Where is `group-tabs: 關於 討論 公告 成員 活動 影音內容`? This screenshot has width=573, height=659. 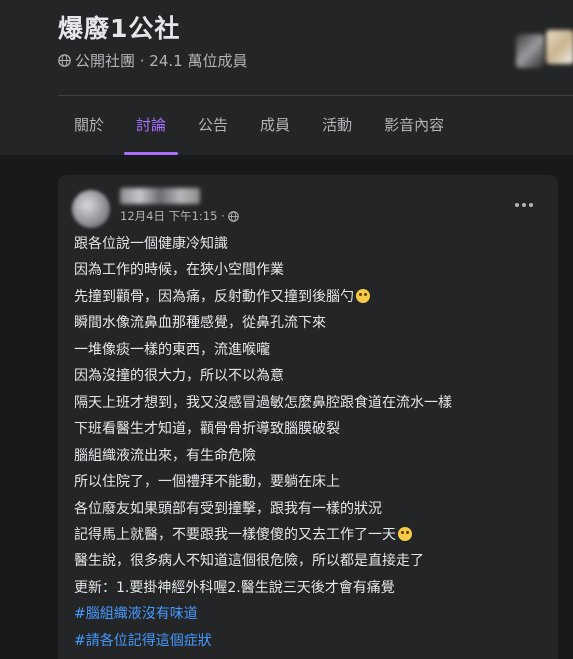
group-tabs: 關於 討論 公告 成員 活動 影音內容 is located at coordinates (259, 125).